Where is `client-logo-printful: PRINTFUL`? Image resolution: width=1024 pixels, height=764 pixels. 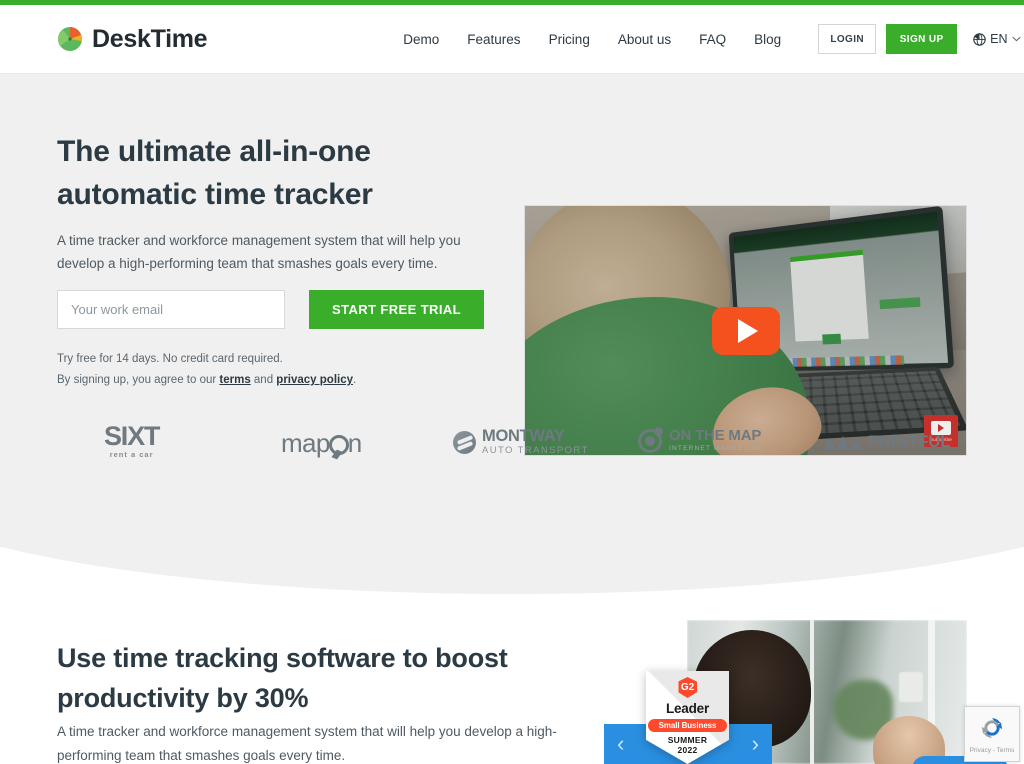
client-logo-printful: PRINTFUL is located at coordinates (887, 442).